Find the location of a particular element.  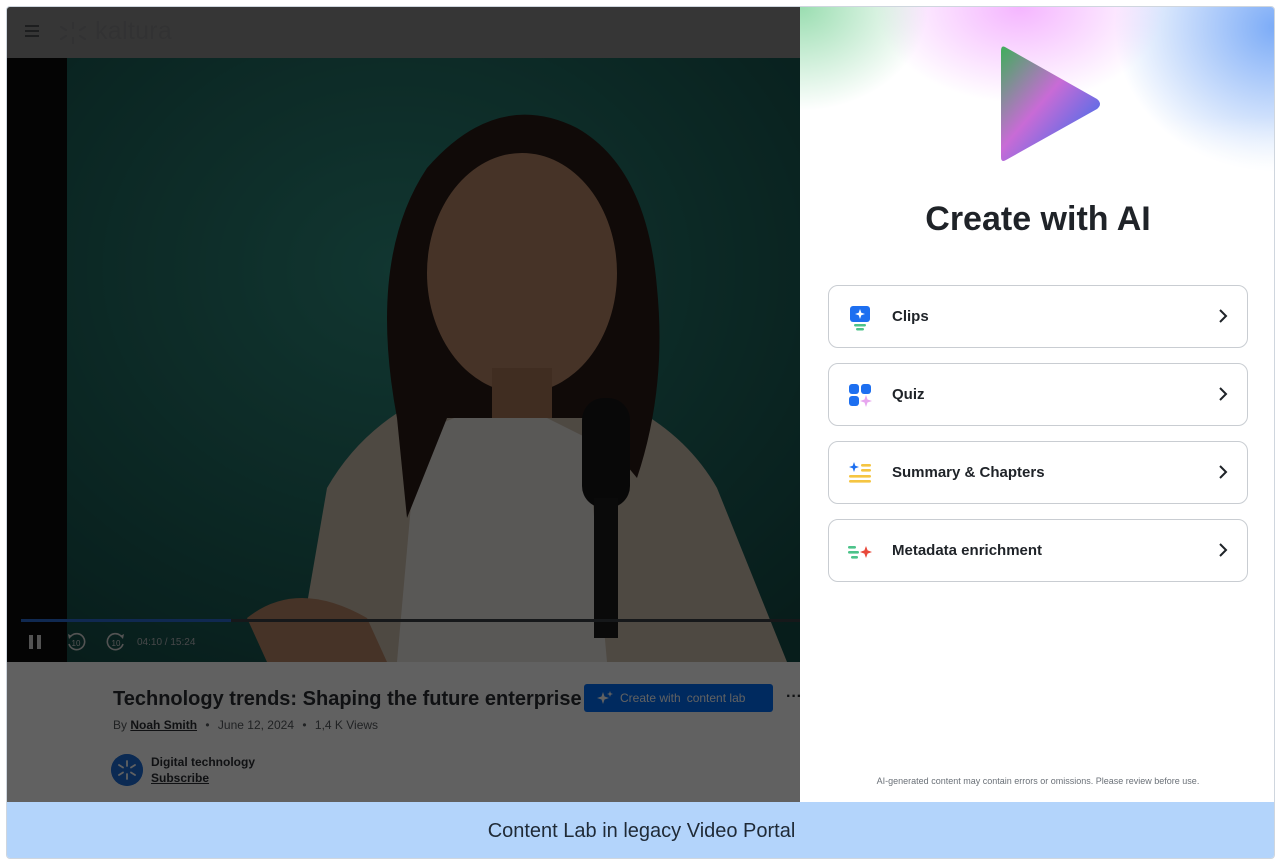

player-controls: 10 10 04:10 / 15:24 is located at coordinates (207, 644).